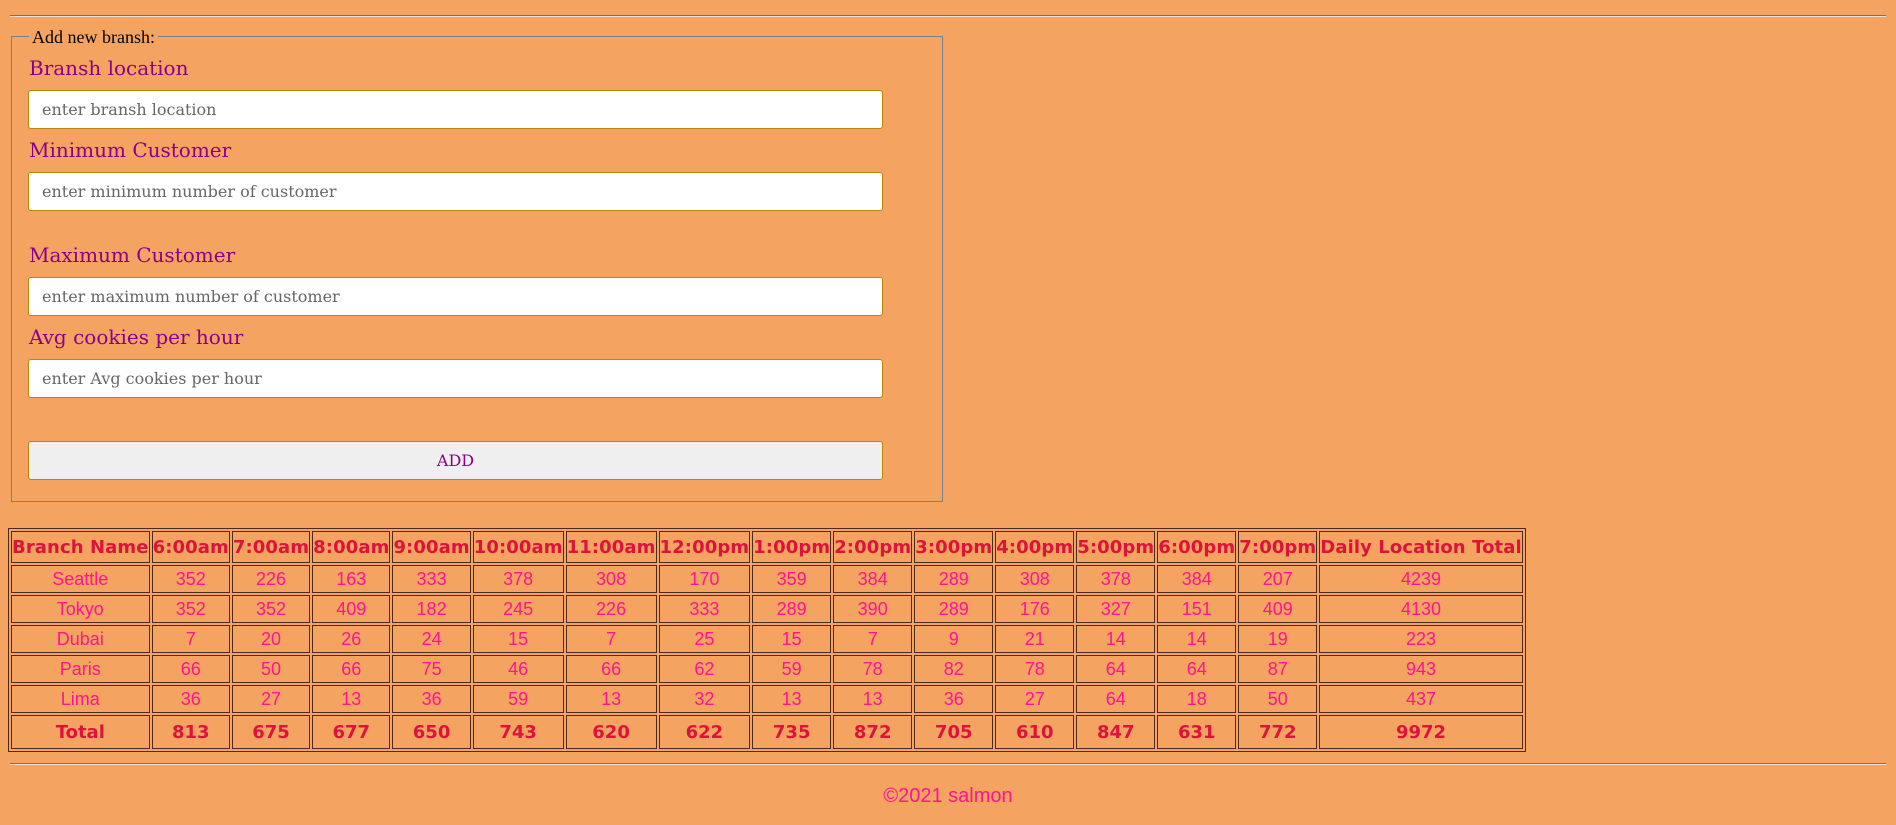  What do you see at coordinates (80, 732) in the screenshot?
I see `total-cell: Total` at bounding box center [80, 732].